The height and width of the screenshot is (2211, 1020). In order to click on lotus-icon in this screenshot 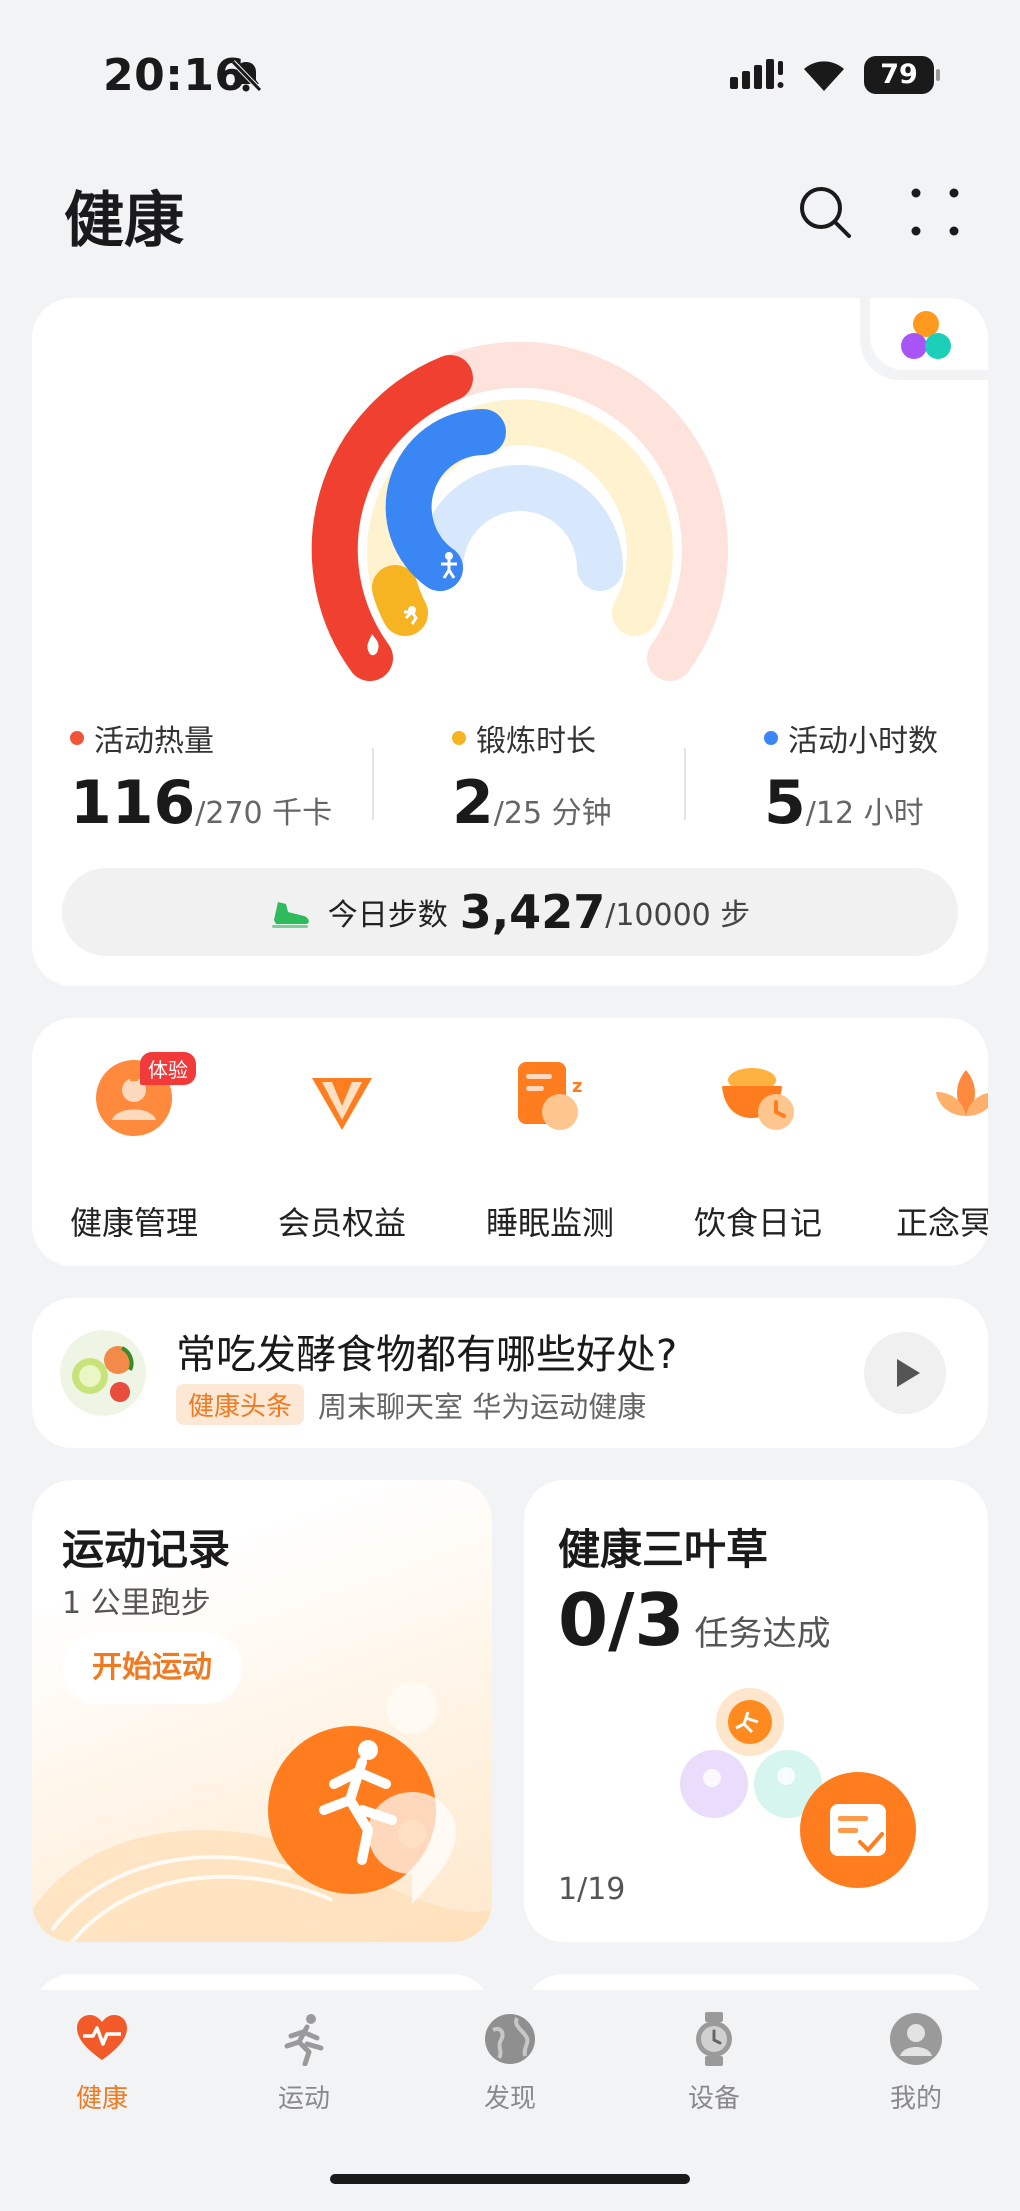, I will do `click(962, 1093)`.